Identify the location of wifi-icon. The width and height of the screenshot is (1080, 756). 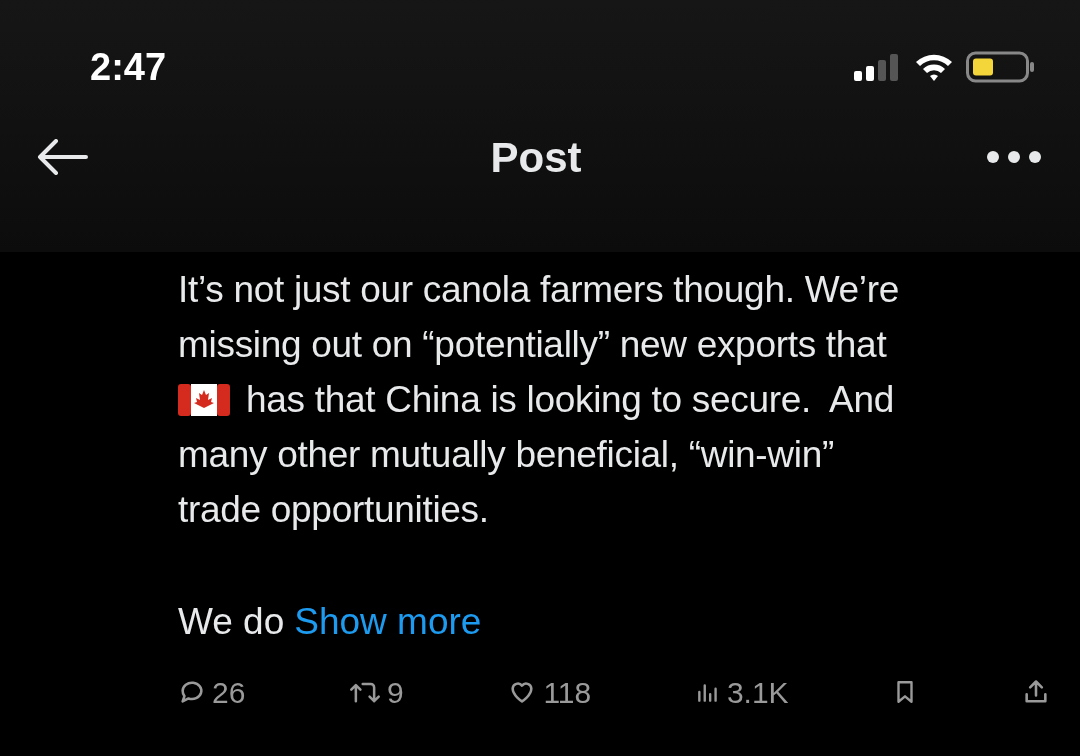
(934, 67).